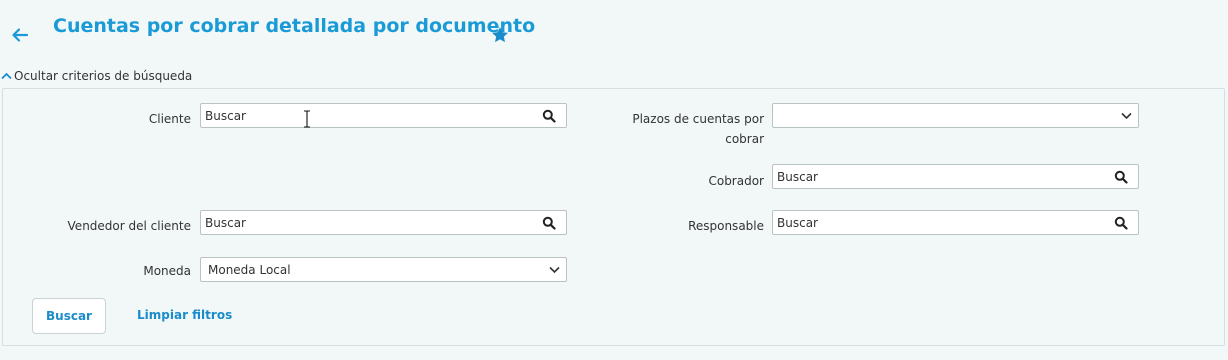 The height and width of the screenshot is (360, 1228). What do you see at coordinates (955, 176) in the screenshot?
I see `cobrador-search-input: Buscar` at bounding box center [955, 176].